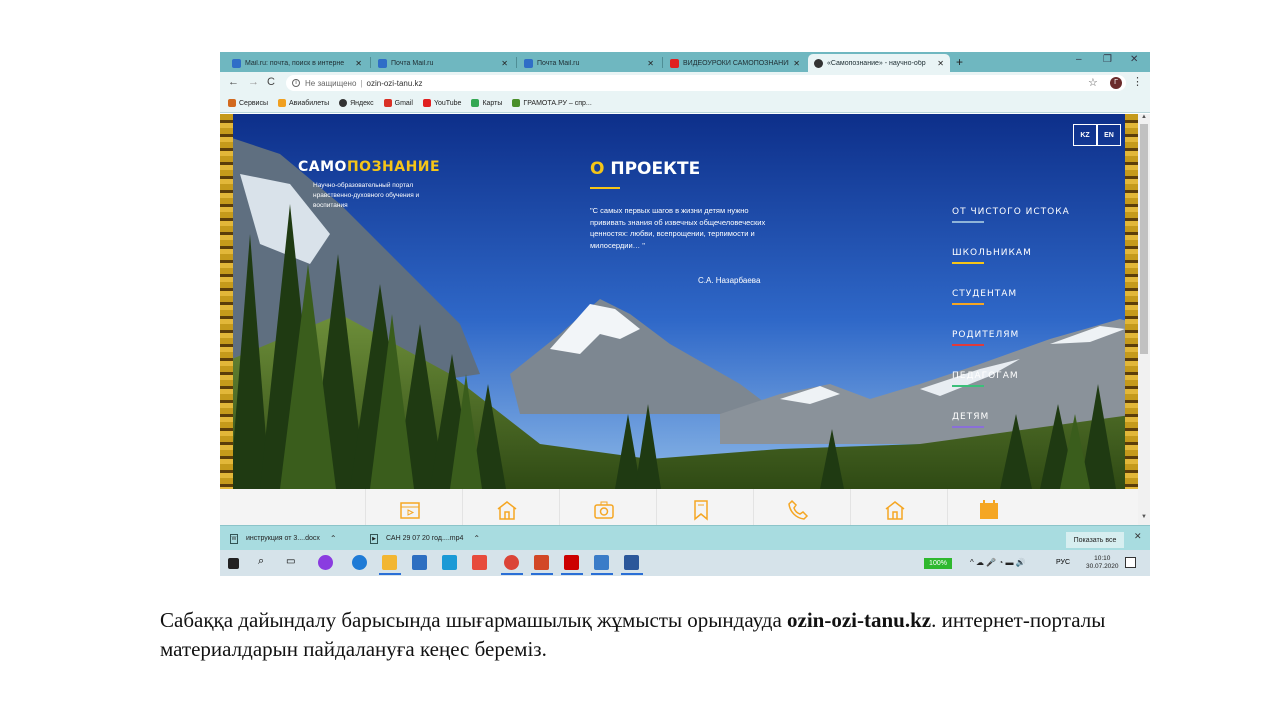 The image size is (1280, 720). What do you see at coordinates (511, 562) in the screenshot?
I see `chrome-icon` at bounding box center [511, 562].